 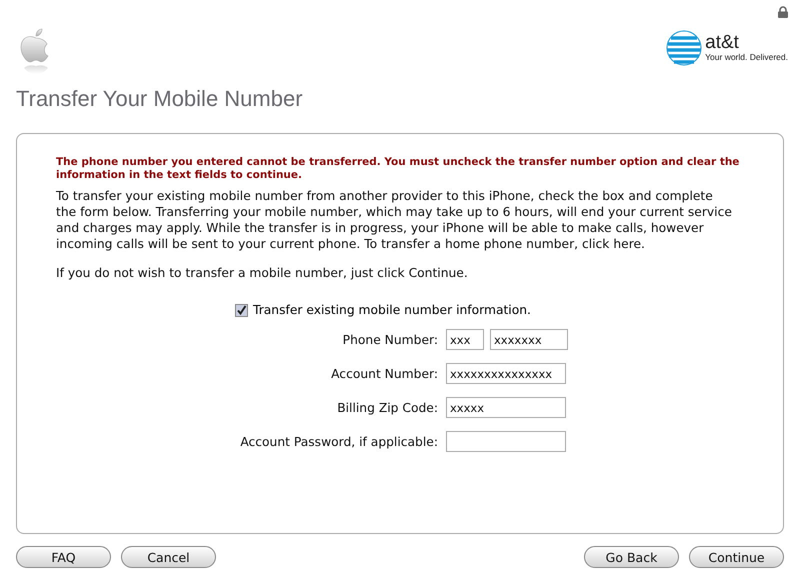 What do you see at coordinates (506, 407) in the screenshot?
I see `input-field: xxxxx` at bounding box center [506, 407].